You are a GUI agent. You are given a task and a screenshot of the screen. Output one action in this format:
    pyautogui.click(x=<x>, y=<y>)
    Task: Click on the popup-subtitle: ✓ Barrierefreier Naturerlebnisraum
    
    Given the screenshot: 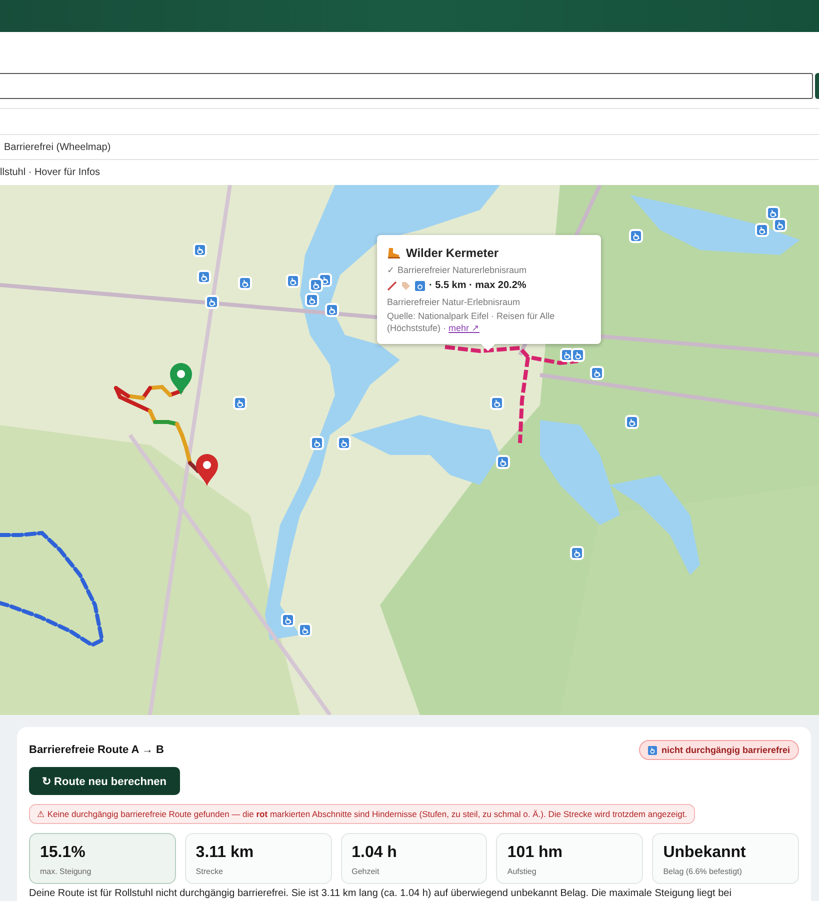 What is the action you would take?
    pyautogui.click(x=457, y=270)
    